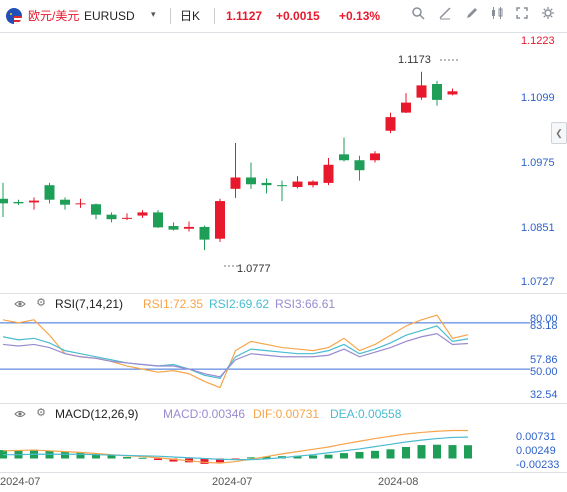  I want to click on macd-axis-label: 0.00249, so click(536, 451).